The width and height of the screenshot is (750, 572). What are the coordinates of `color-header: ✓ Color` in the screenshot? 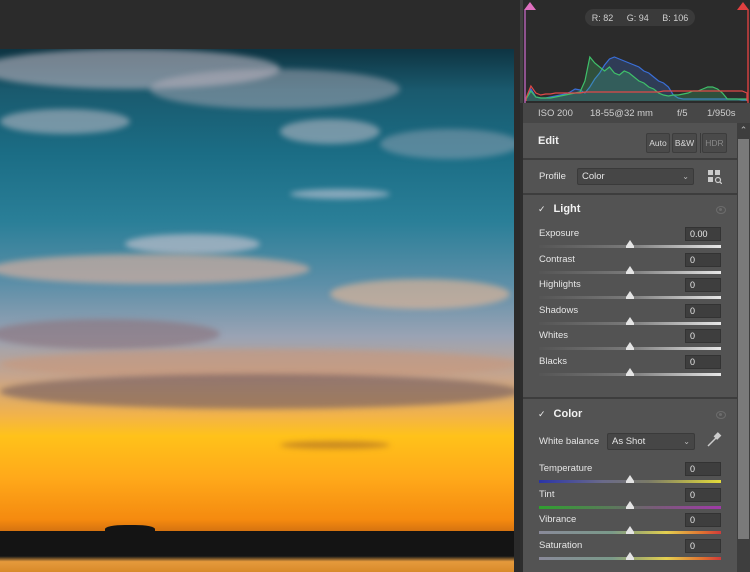 It's located at (560, 414).